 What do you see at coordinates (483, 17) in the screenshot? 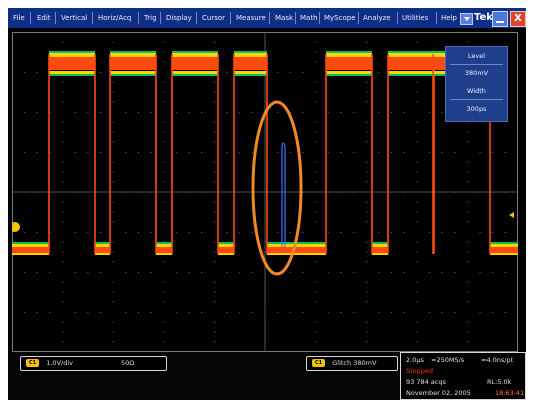
I see `brand-logo: Tek` at bounding box center [483, 17].